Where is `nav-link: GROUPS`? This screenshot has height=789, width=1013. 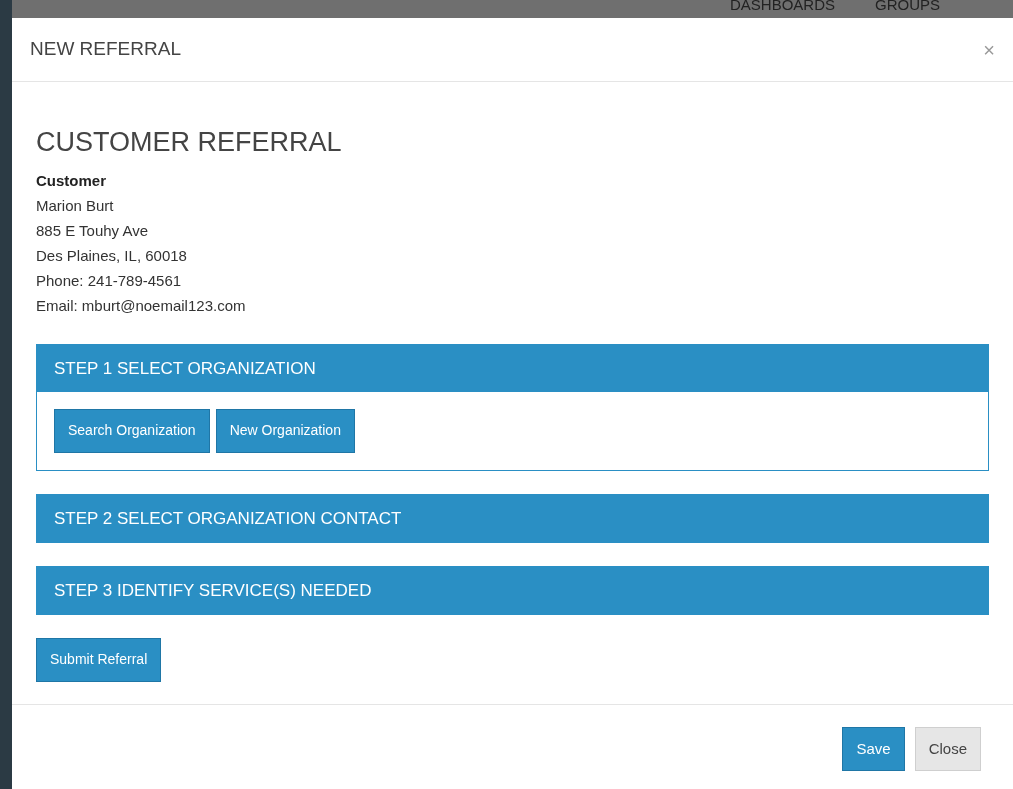 nav-link: GROUPS is located at coordinates (908, 8).